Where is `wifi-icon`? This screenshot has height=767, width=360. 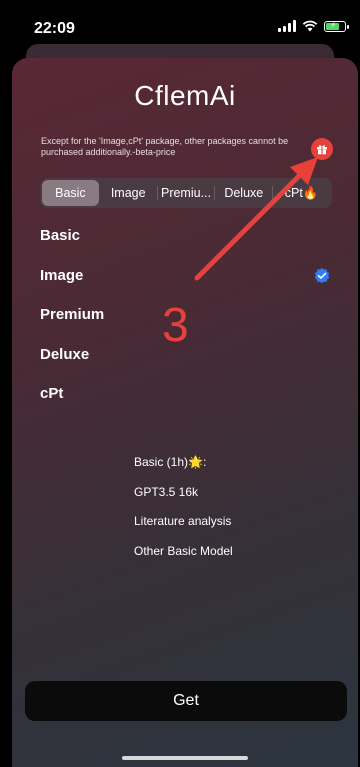 wifi-icon is located at coordinates (310, 26).